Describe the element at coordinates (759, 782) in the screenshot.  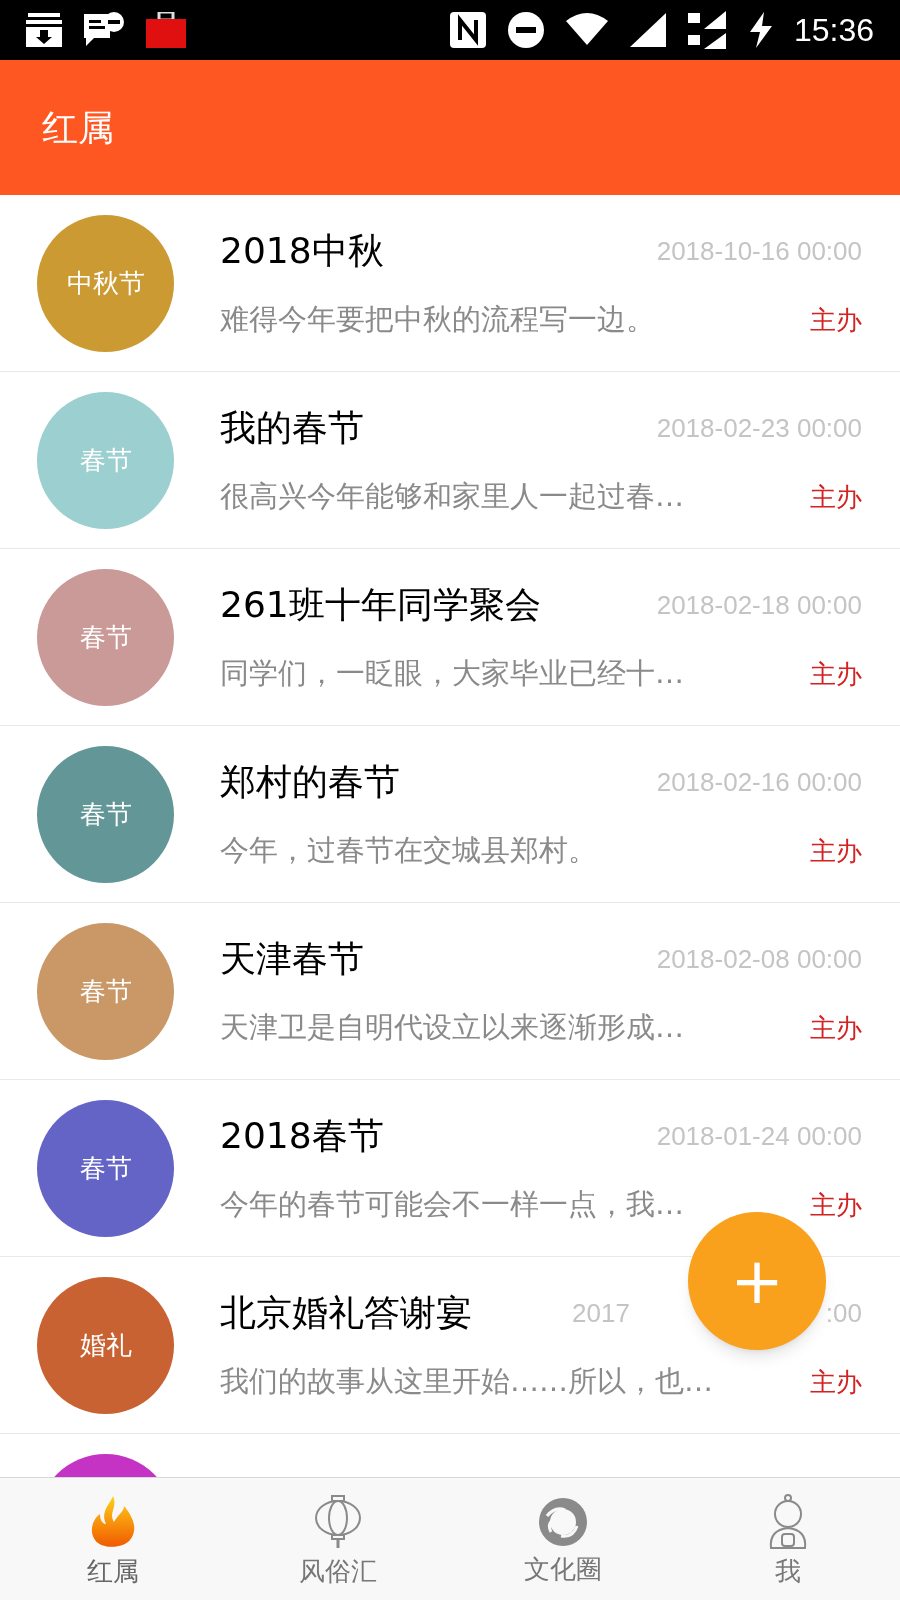
I see `event-date: 2018-02-16 00:00` at that location.